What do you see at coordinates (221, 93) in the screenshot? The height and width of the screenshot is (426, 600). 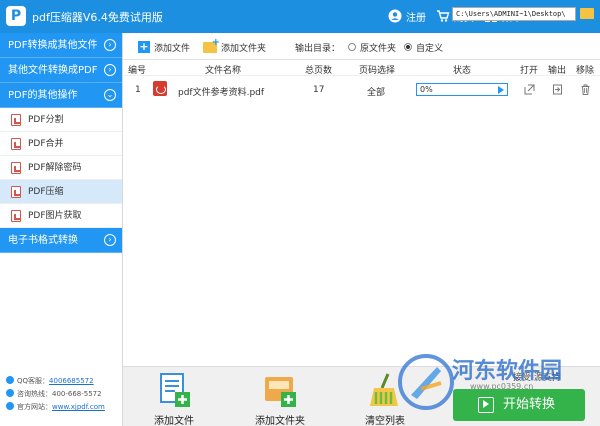 I see `row-filename: pdf文件参考资料.pdf` at bounding box center [221, 93].